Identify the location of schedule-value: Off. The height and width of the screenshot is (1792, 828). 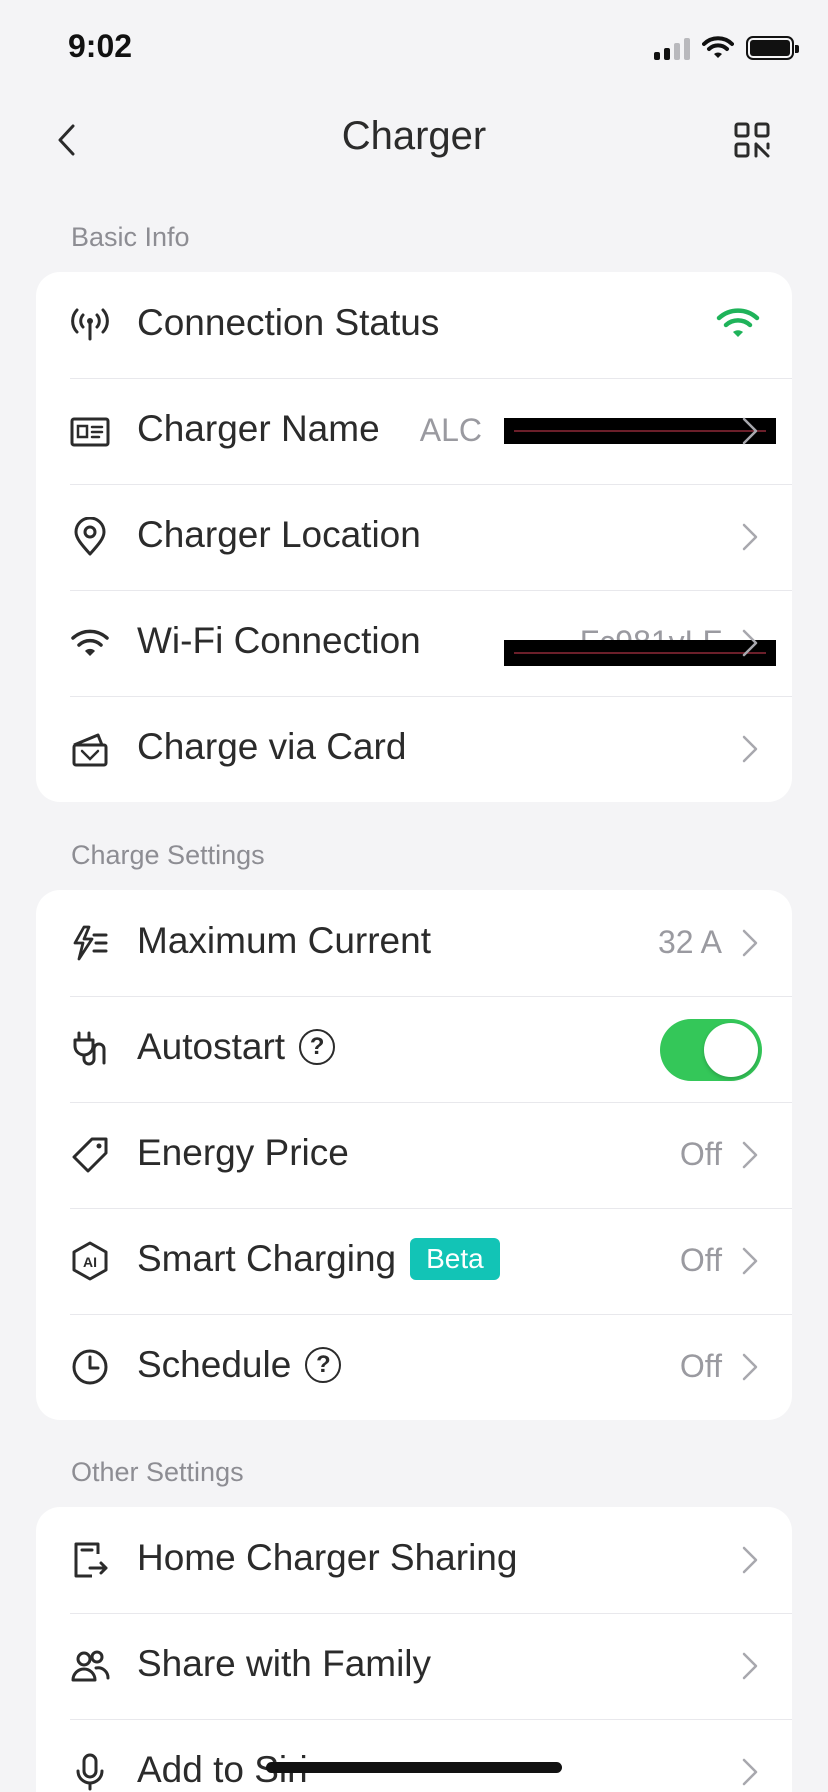
(700, 1366).